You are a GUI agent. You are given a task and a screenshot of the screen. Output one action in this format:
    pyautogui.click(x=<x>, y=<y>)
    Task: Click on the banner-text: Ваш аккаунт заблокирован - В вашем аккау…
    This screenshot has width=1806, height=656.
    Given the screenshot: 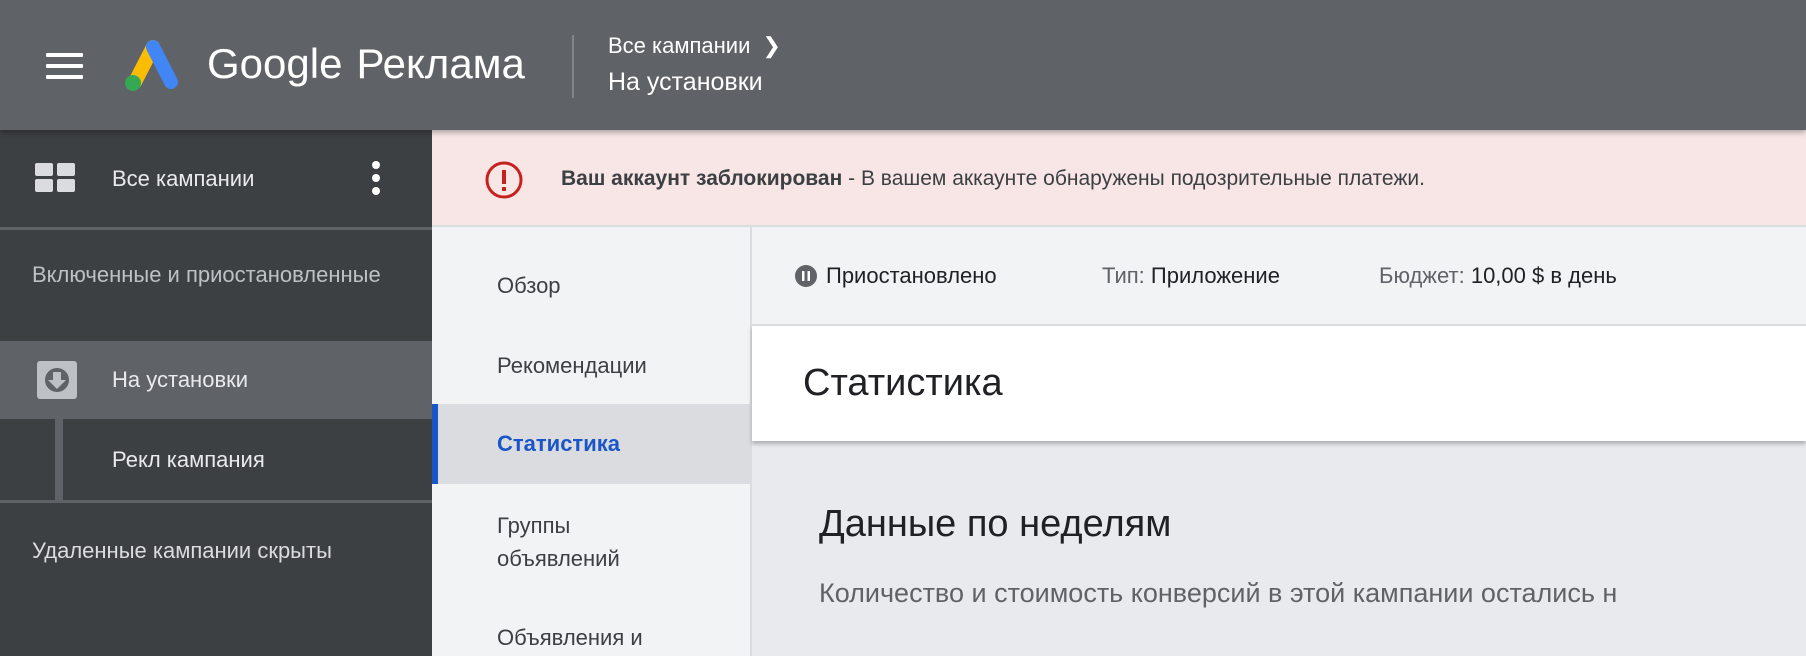 What is the action you would take?
    pyautogui.click(x=993, y=179)
    